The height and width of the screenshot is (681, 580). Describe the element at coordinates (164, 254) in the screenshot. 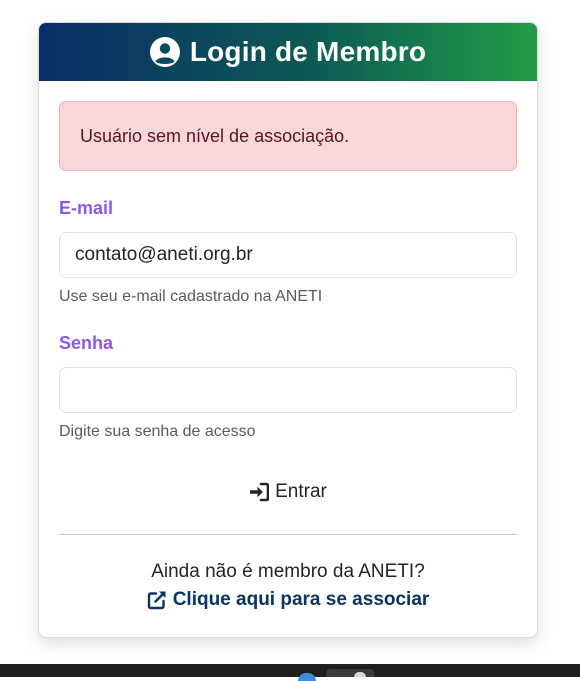

I see `email-value: contato@aneti.org.br` at that location.